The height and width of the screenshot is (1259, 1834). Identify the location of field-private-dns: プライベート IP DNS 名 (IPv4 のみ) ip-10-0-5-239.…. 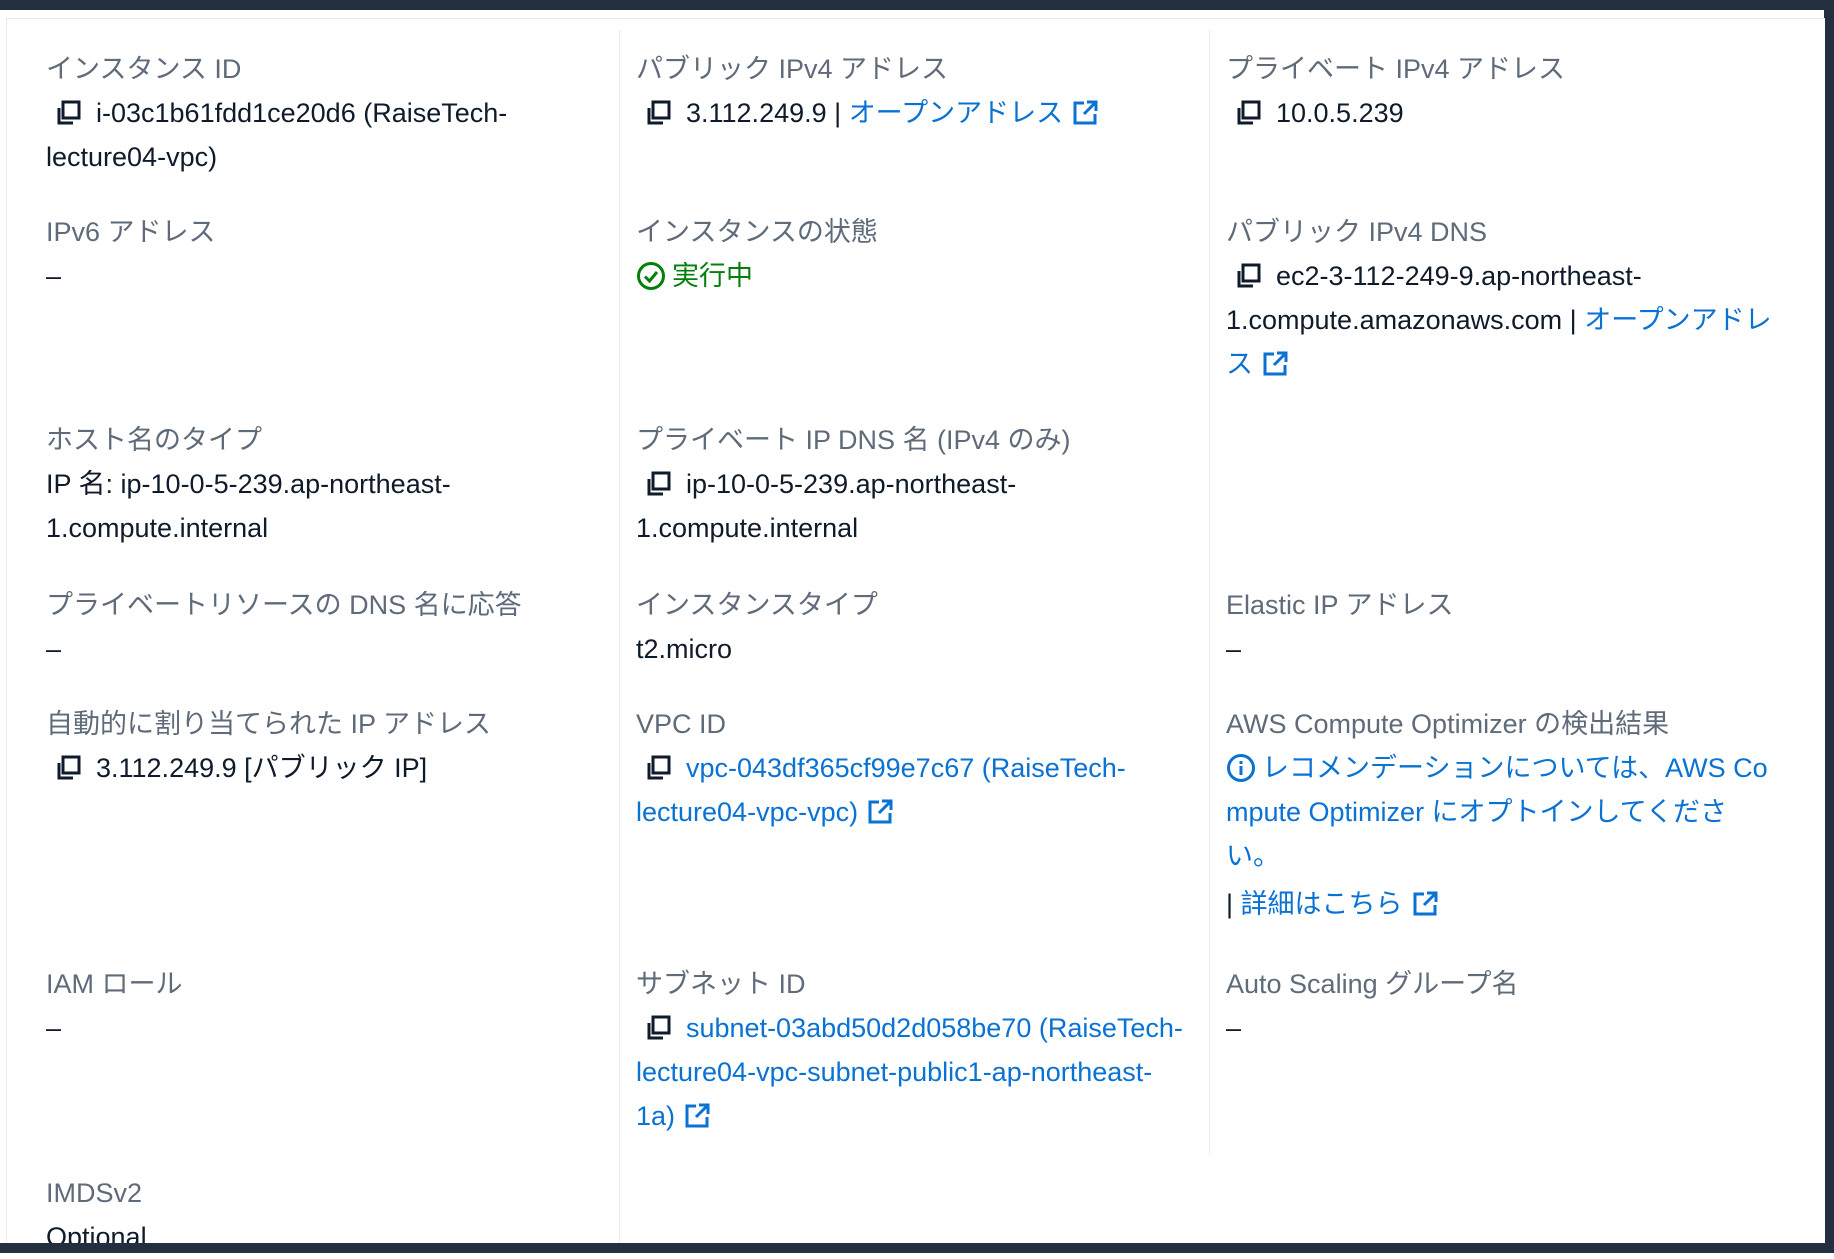
(861, 484).